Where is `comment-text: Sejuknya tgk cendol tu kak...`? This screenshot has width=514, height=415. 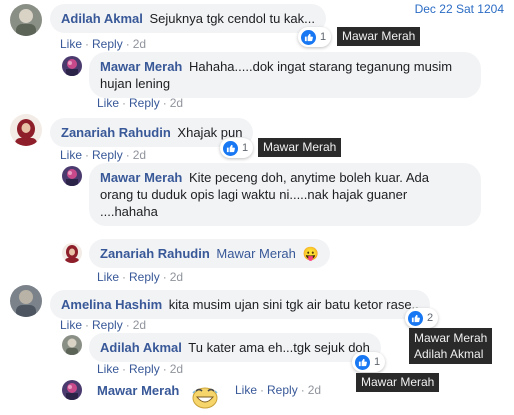 comment-text: Sejuknya tgk cendol tu kak... is located at coordinates (232, 18).